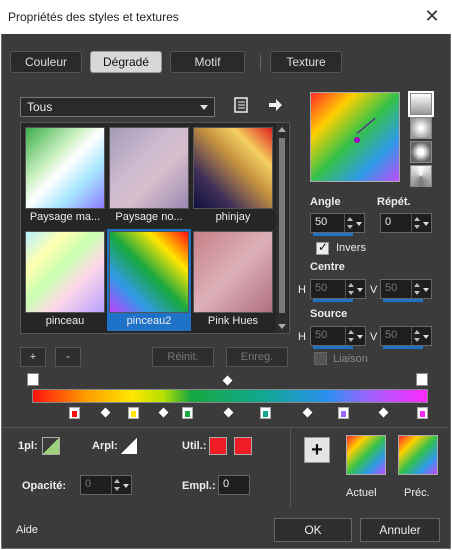 The width and height of the screenshot is (452, 550). What do you see at coordinates (149, 280) in the screenshot?
I see `gallery-item-selected: pinceau2` at bounding box center [149, 280].